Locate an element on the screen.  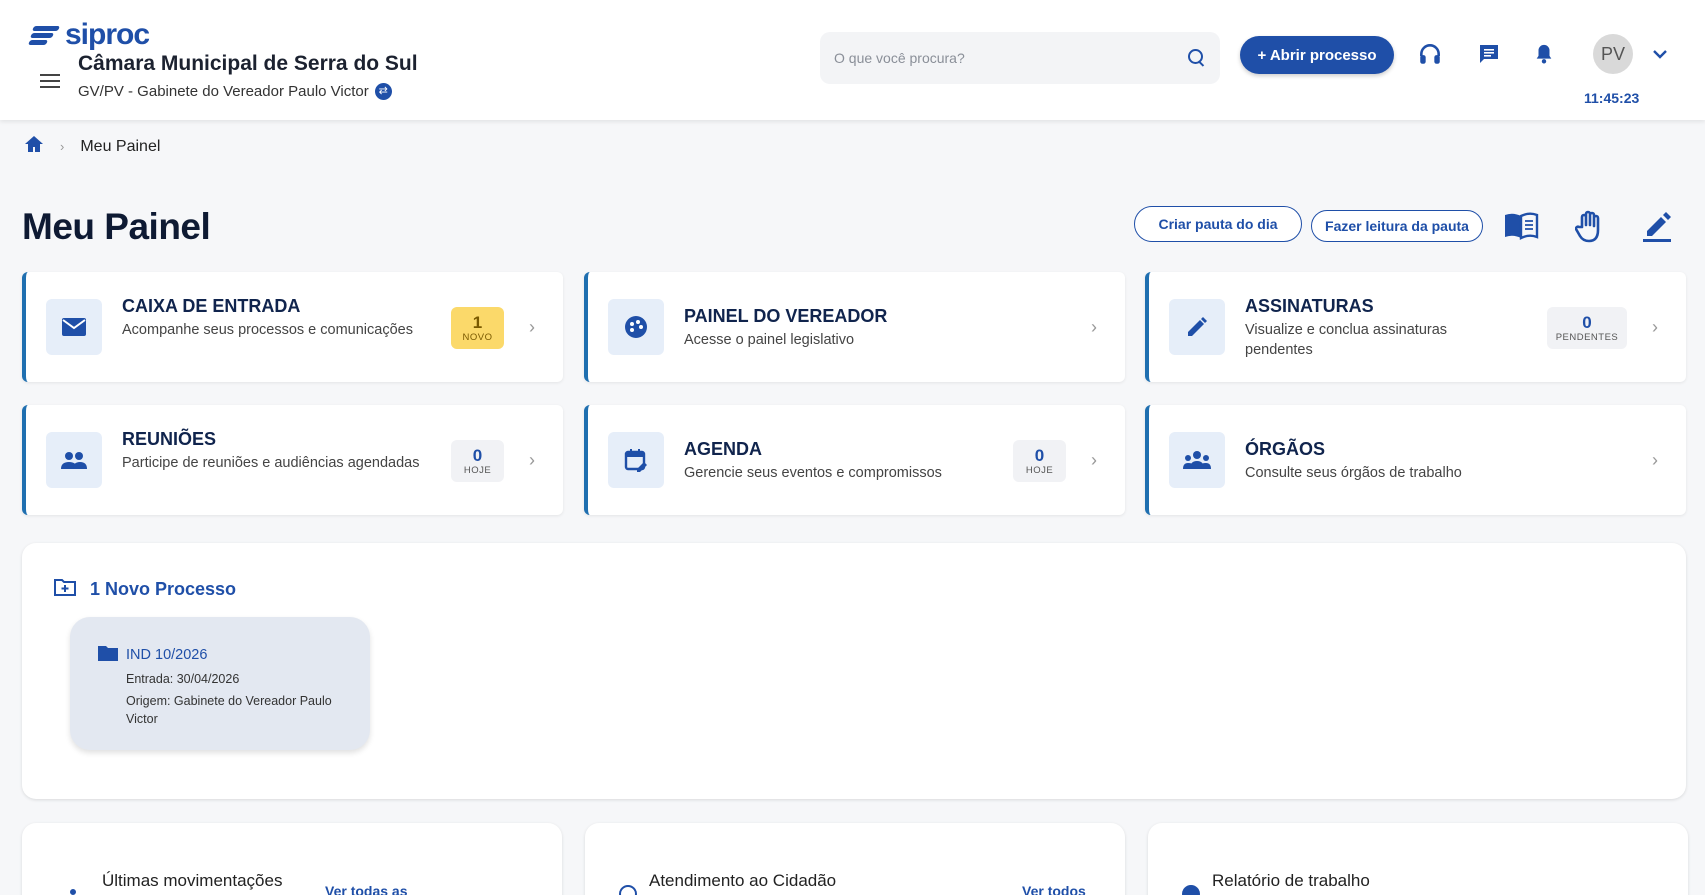
groups-icon is located at coordinates (1197, 460).